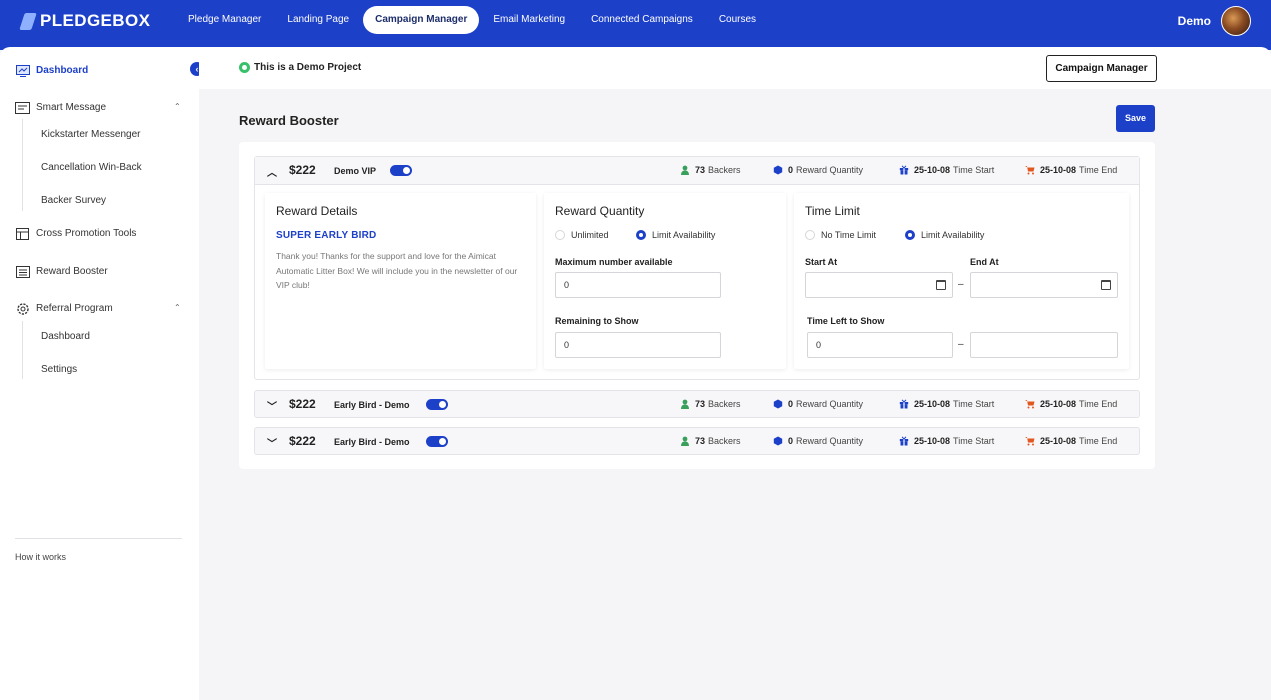  I want to click on sidebar-item-backer-survey: Backer Survey, so click(73, 200).